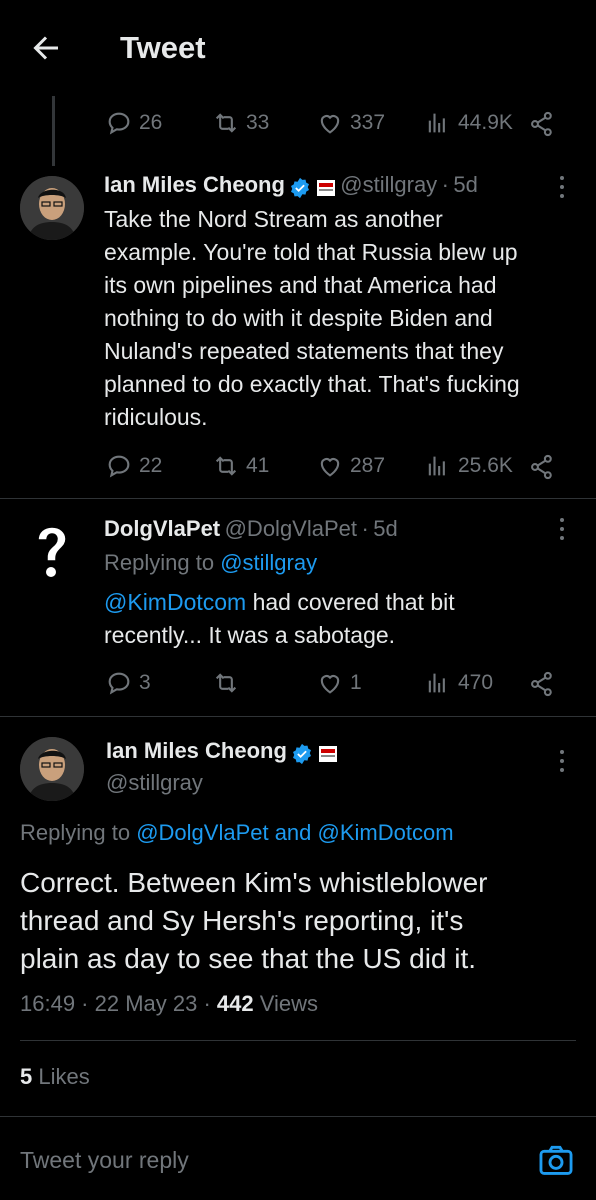 This screenshot has height=1200, width=596. I want to click on reply-button: 3, so click(128, 683).